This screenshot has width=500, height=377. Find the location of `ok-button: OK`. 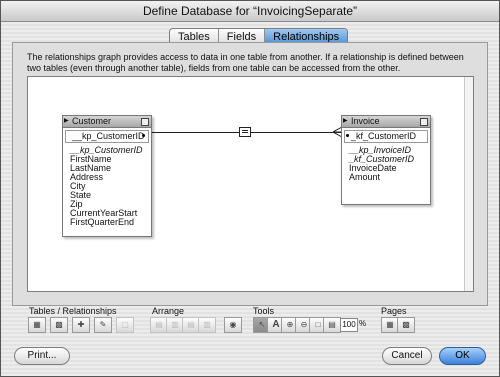

ok-button: OK is located at coordinates (462, 356).